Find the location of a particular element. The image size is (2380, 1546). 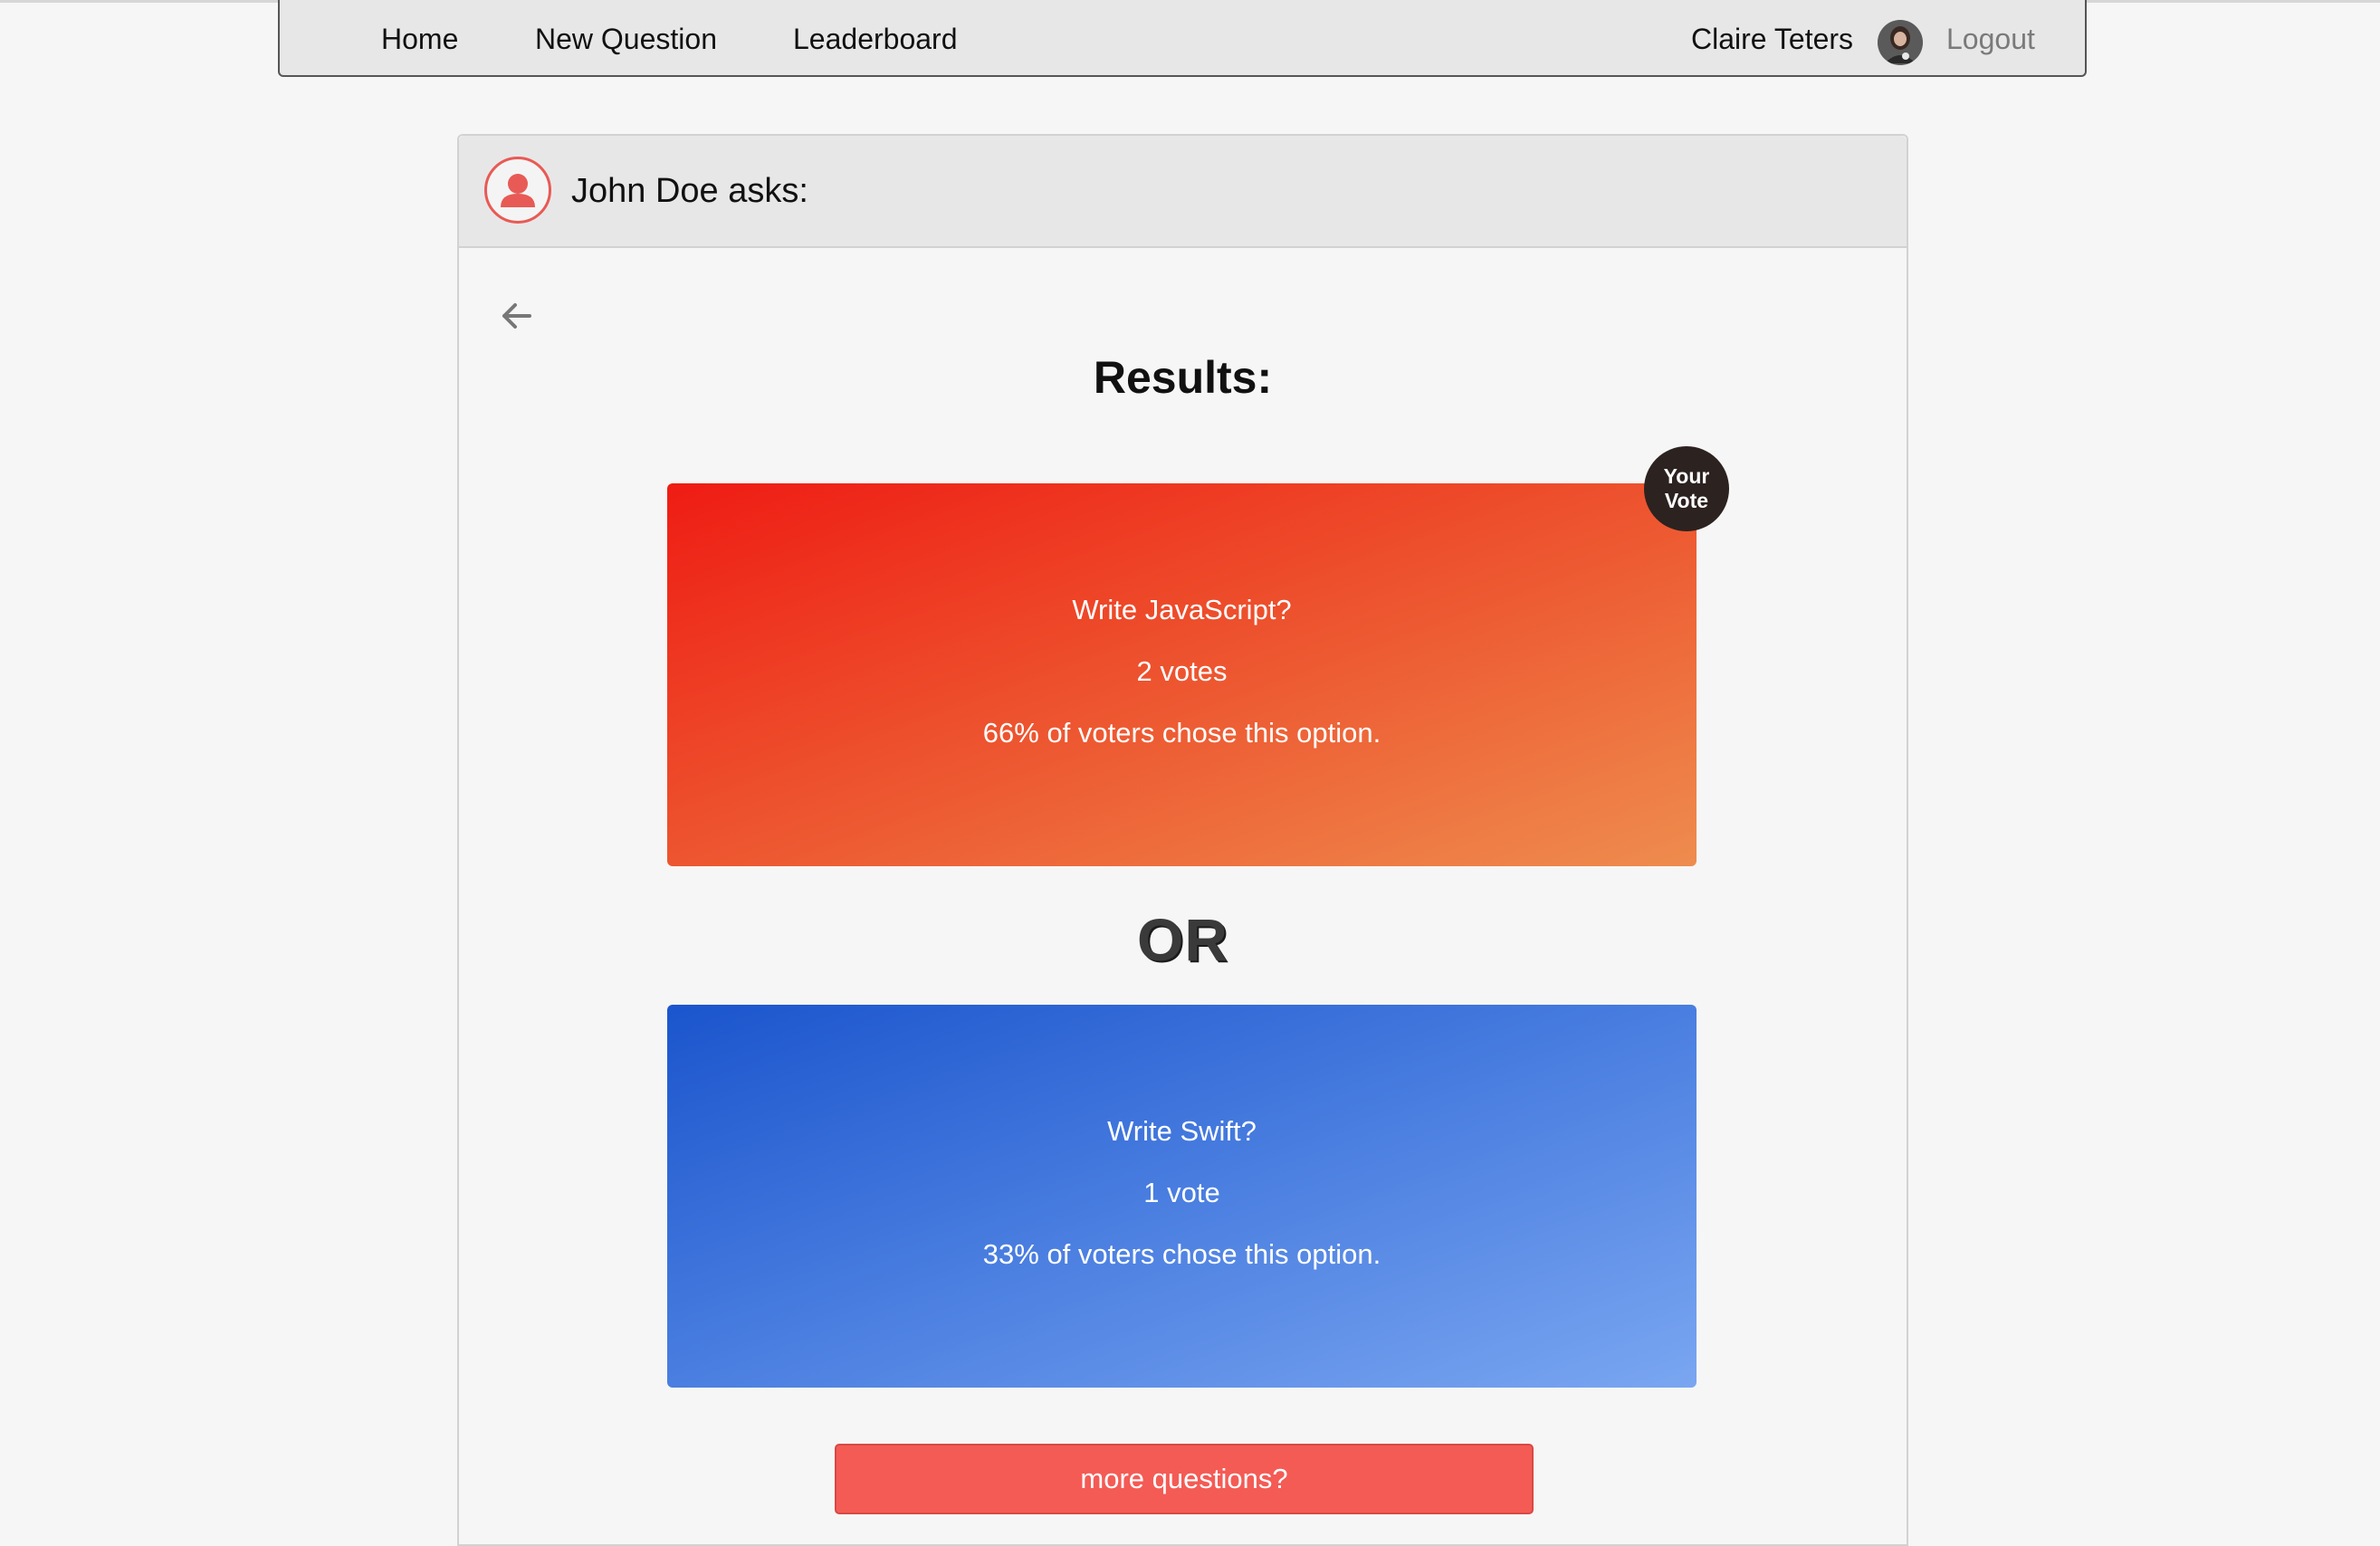

arrow-left-icon is located at coordinates (517, 316).